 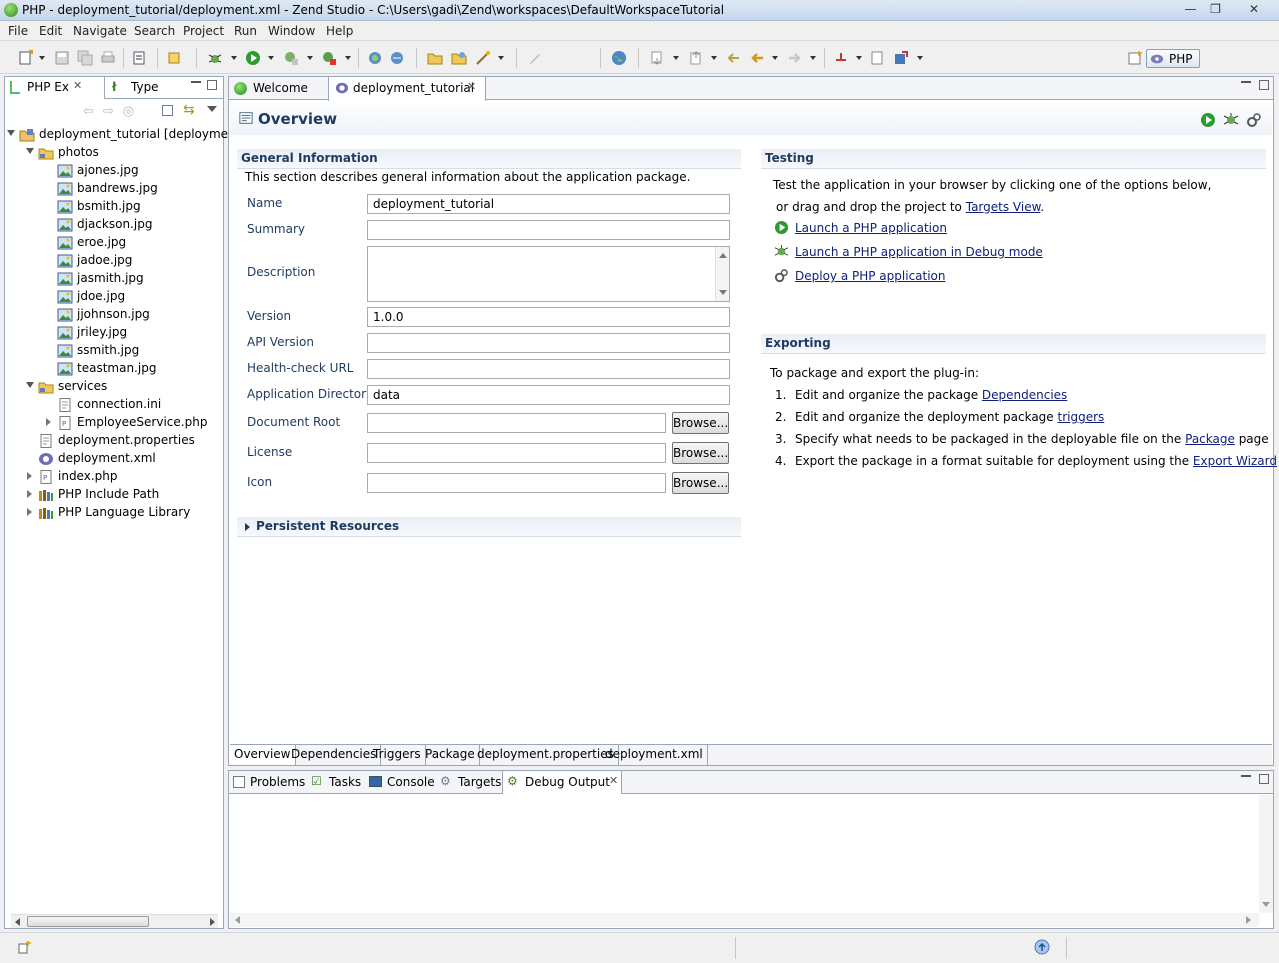 I want to click on globe-icon, so click(x=619, y=58).